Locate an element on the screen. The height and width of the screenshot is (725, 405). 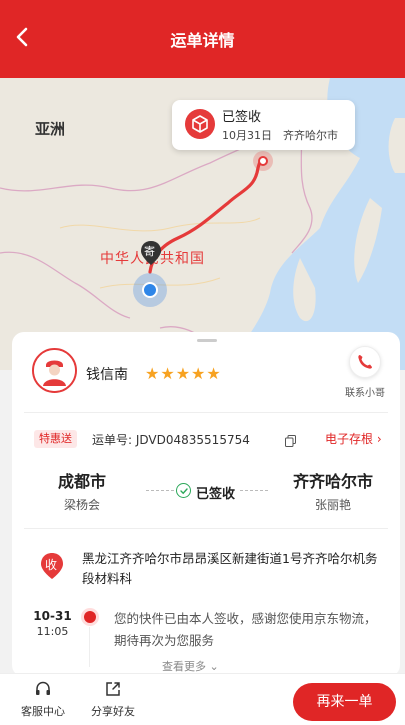
waybill-number: 运单号: JDVD04835515754 is located at coordinates (171, 440).